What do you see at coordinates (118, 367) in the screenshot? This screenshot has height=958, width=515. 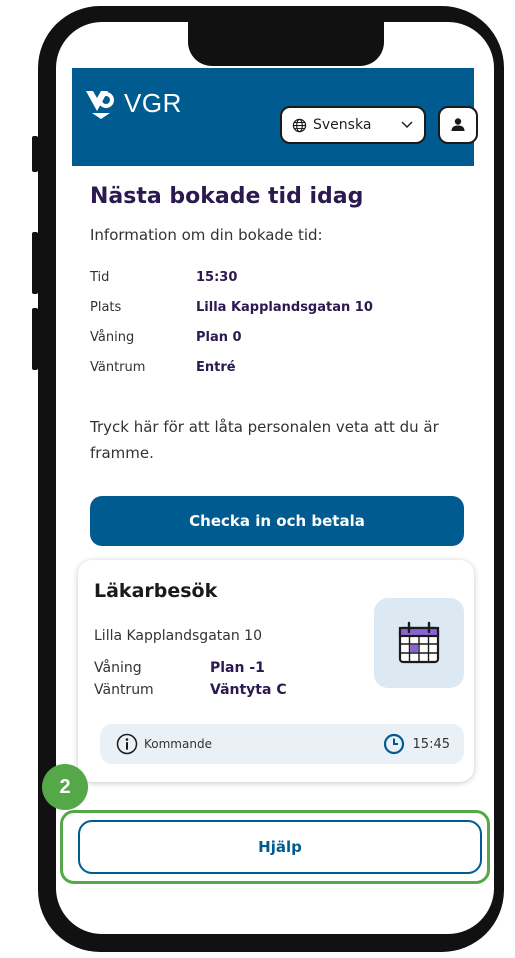 I see `detail-label: Väntrum` at bounding box center [118, 367].